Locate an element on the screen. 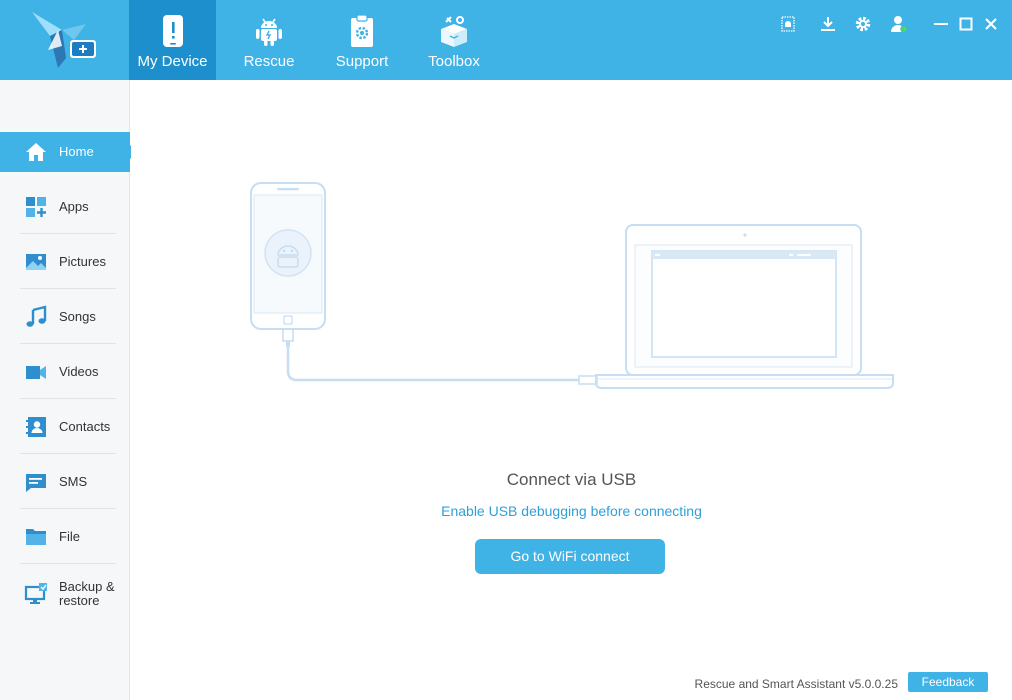 This screenshot has width=1012, height=700. sidebar-item-label: Backup & restore is located at coordinates (87, 593).